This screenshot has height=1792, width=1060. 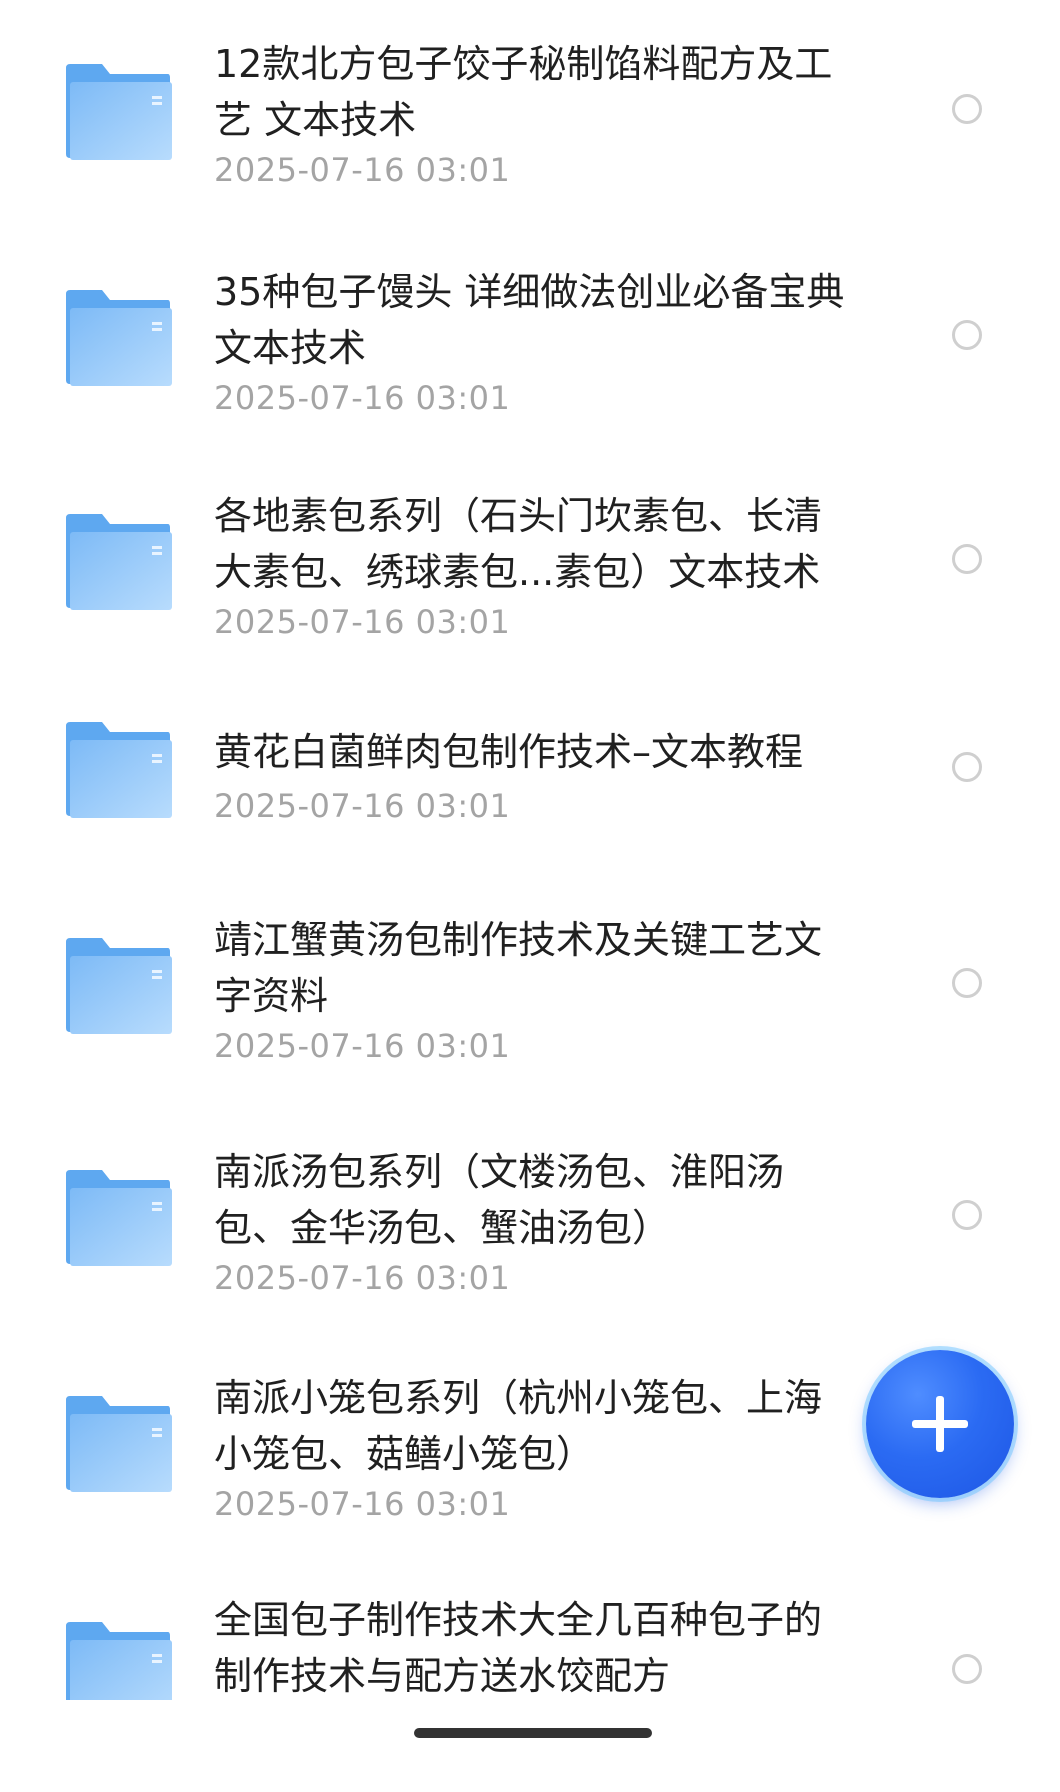 What do you see at coordinates (523, 92) in the screenshot?
I see `file-name: 12款北方包子饺子秘制馅料配方及工艺 文本技术` at bounding box center [523, 92].